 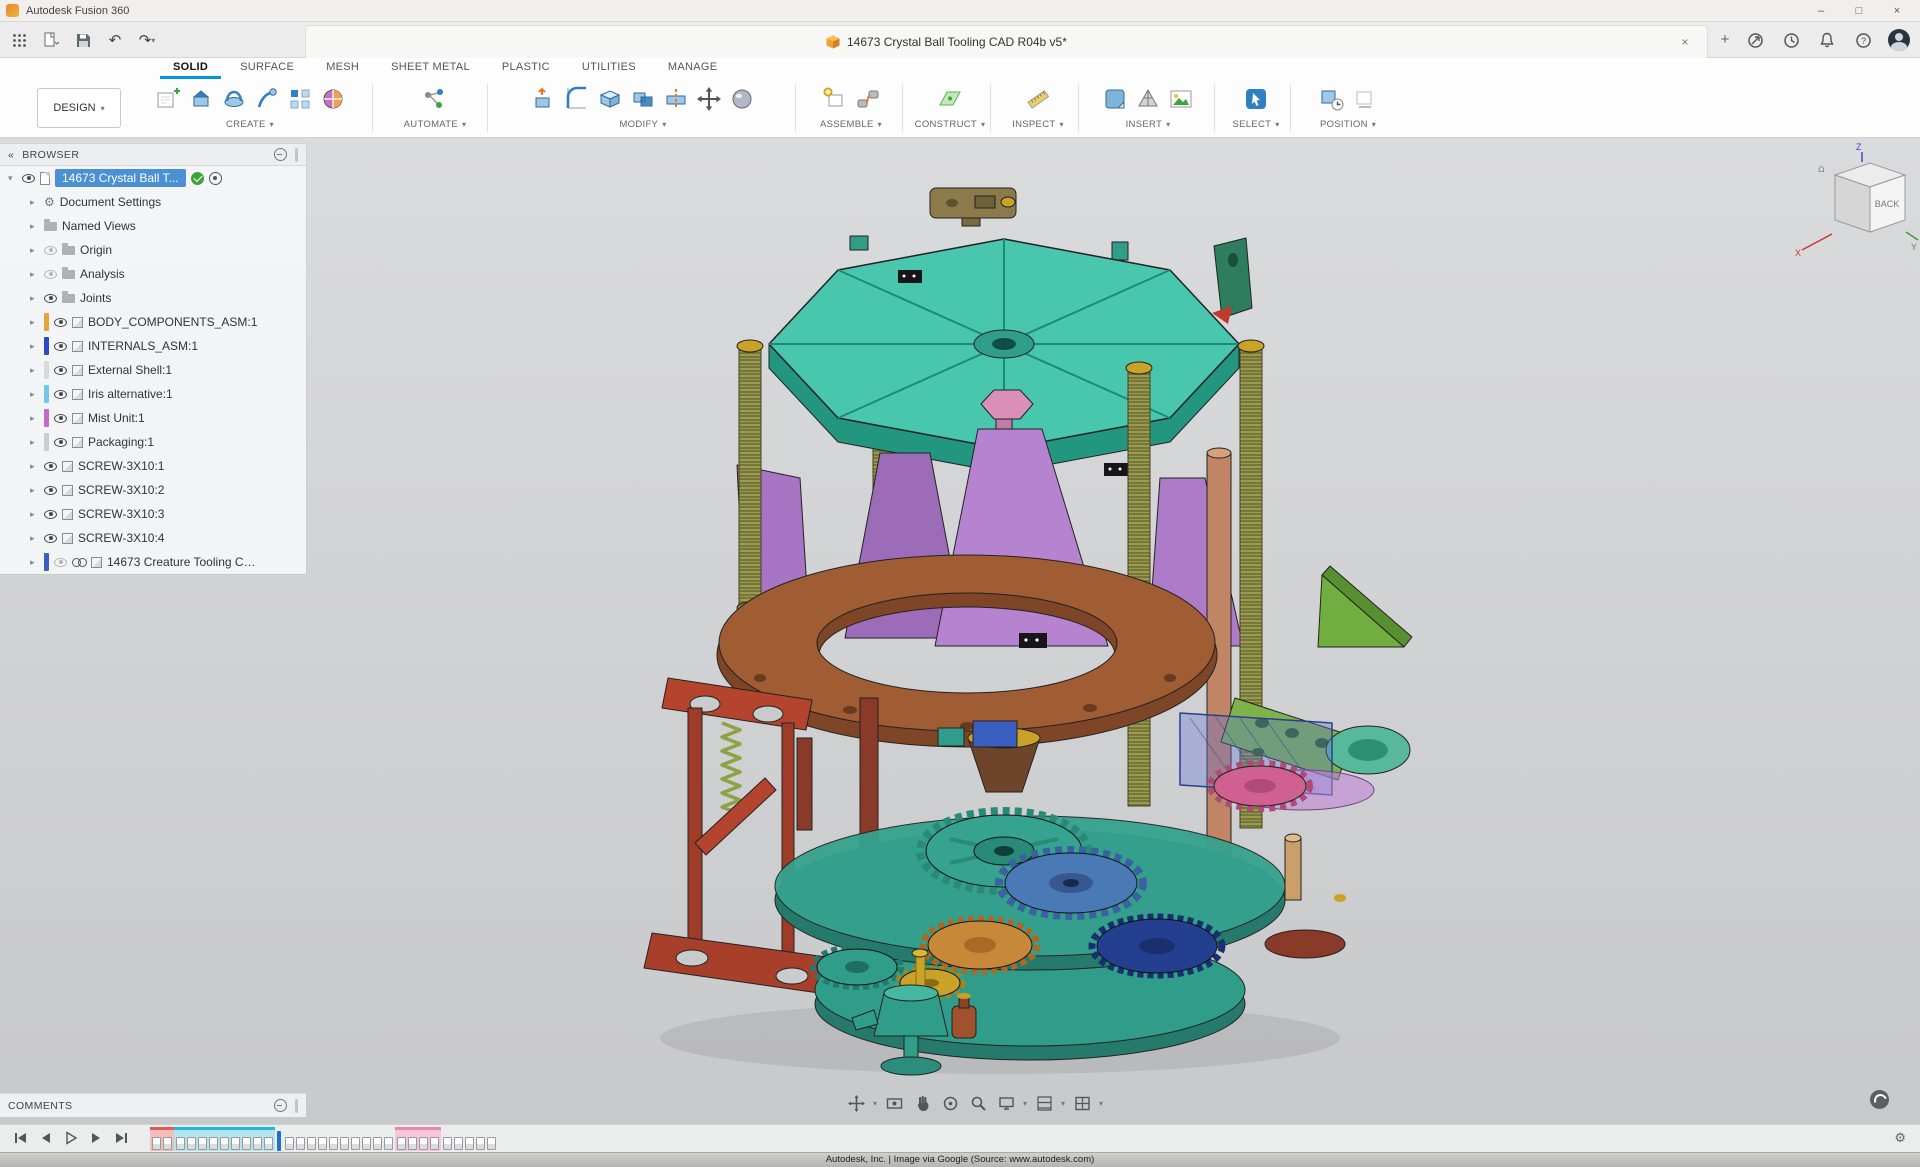 What do you see at coordinates (1181, 99) in the screenshot?
I see `canvas-icon` at bounding box center [1181, 99].